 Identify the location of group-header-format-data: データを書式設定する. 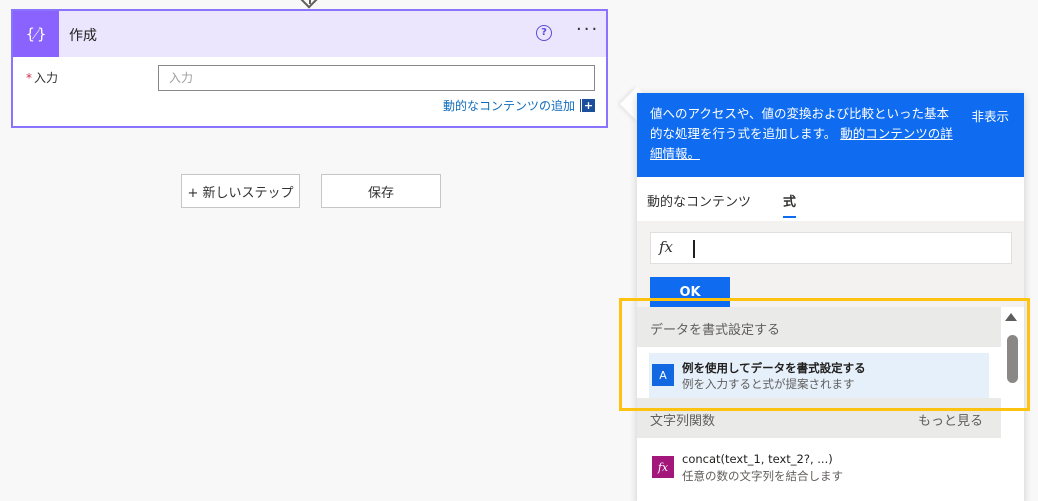
(819, 327).